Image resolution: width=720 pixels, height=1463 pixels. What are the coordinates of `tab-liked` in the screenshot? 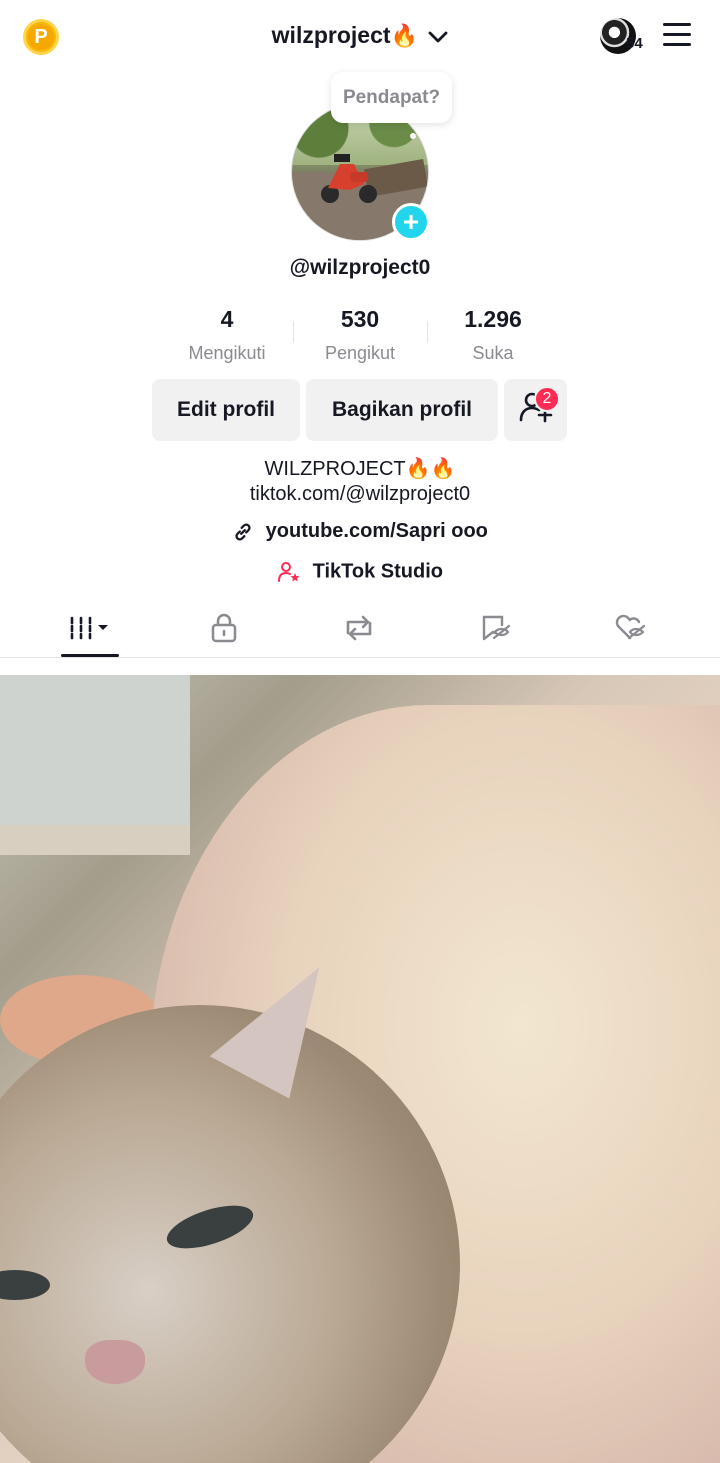 It's located at (630, 630).